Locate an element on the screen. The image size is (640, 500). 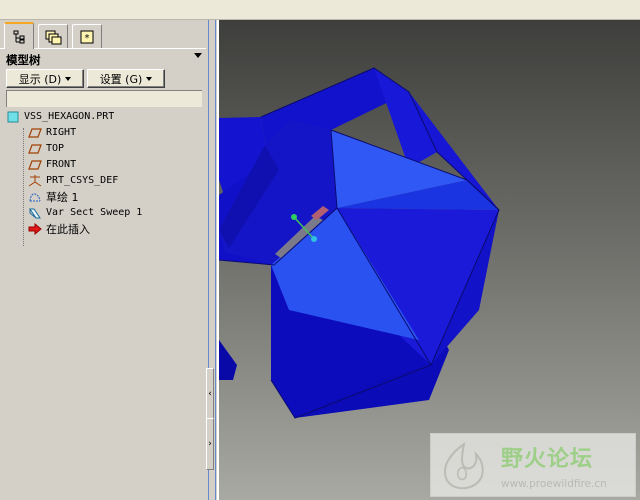
tree-item-sketch: 草绘 1 is located at coordinates (53, 196).